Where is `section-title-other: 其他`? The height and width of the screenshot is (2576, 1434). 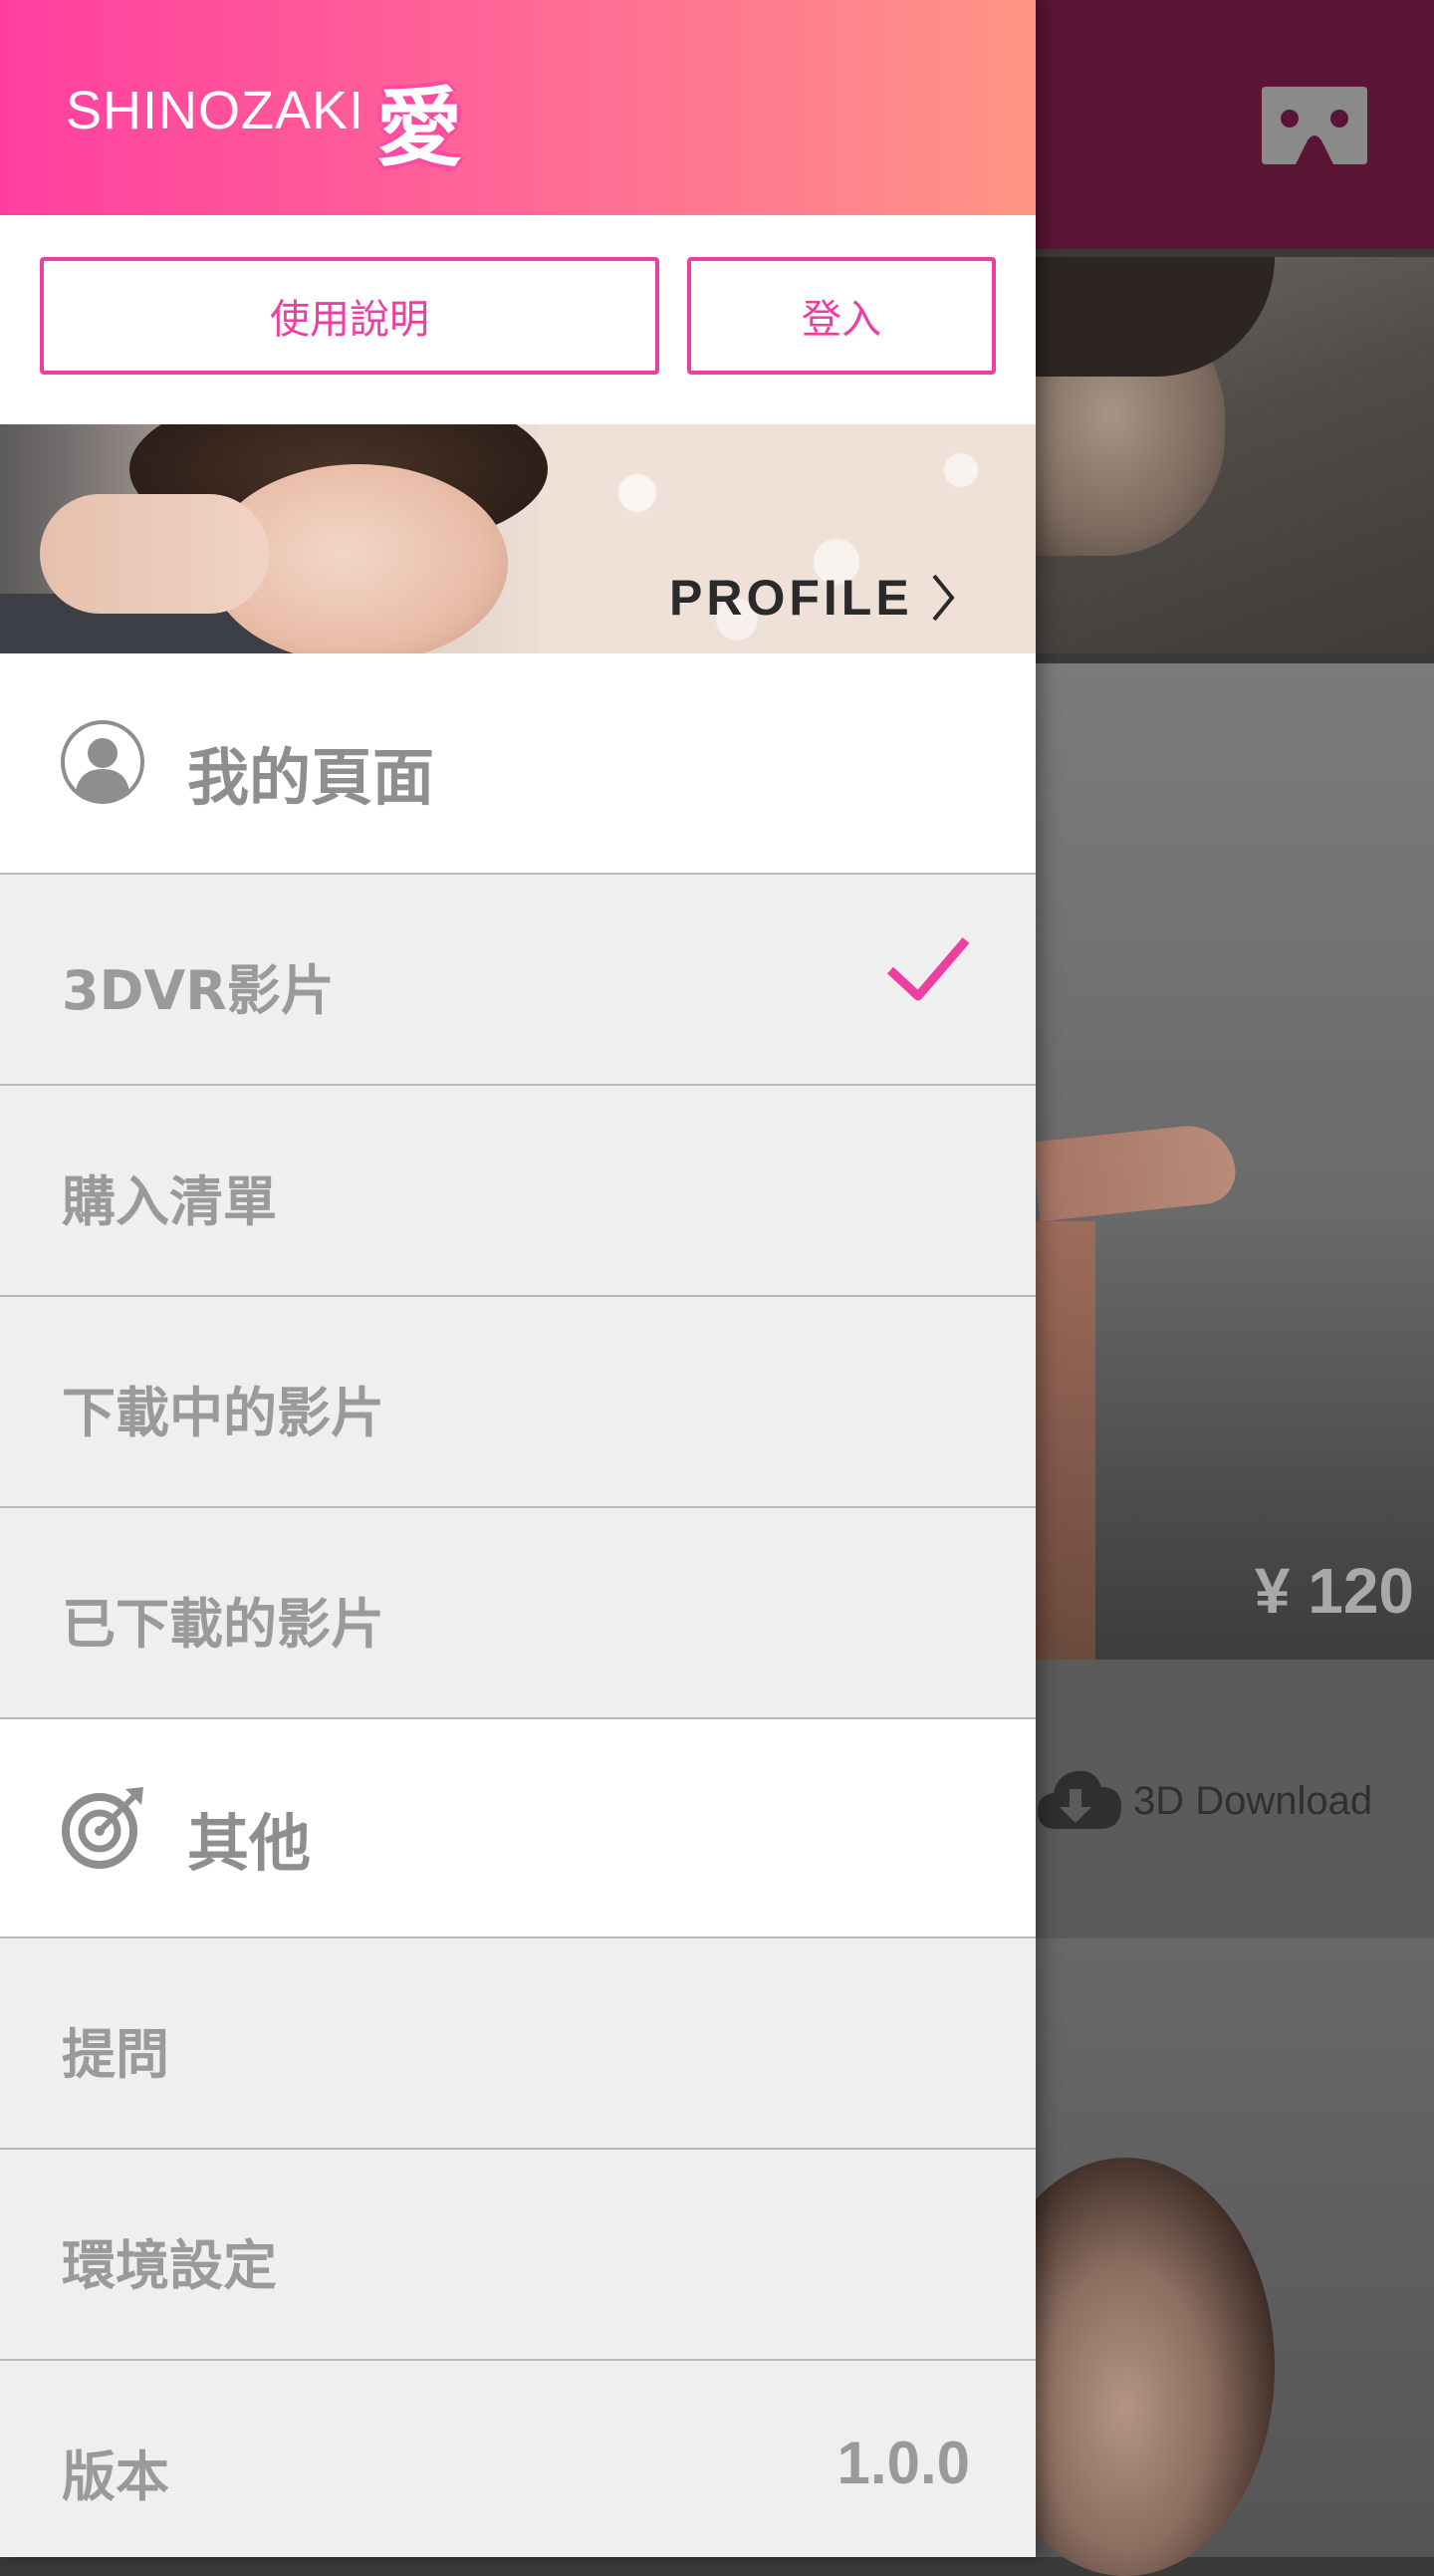 section-title-other: 其他 is located at coordinates (249, 1843).